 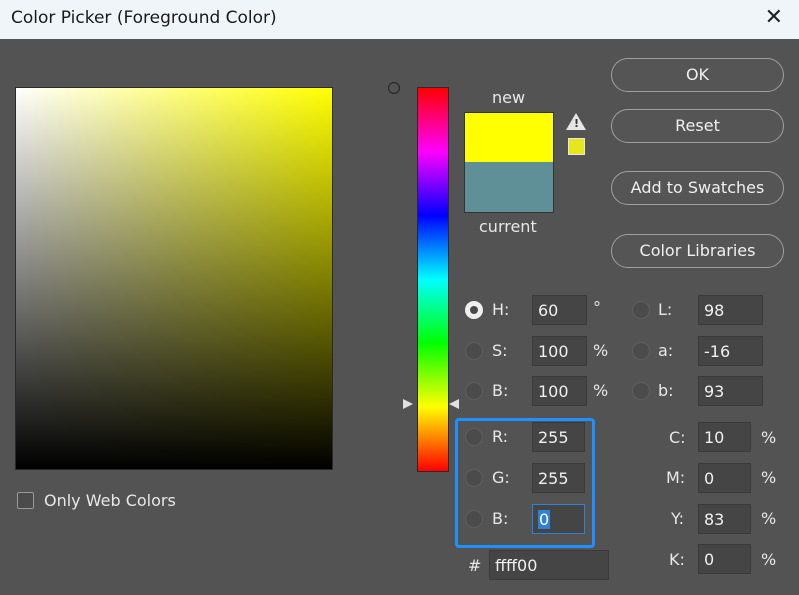 What do you see at coordinates (697, 75) in the screenshot?
I see `ok-button: OK` at bounding box center [697, 75].